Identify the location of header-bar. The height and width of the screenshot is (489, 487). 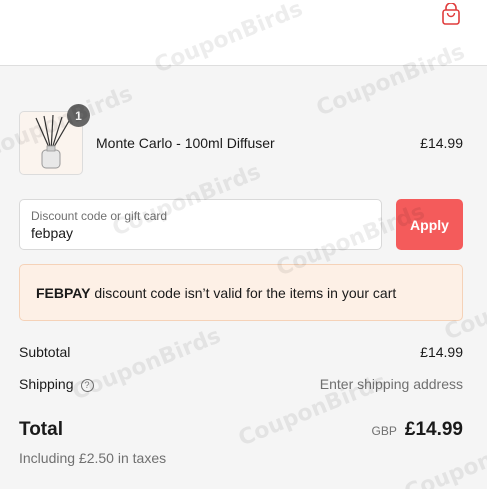
(243, 33).